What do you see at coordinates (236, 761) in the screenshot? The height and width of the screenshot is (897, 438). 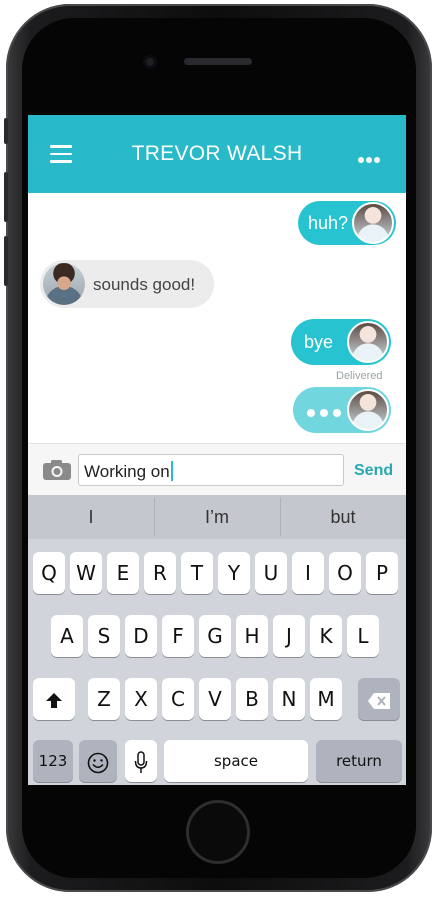 I see `space-key: space` at bounding box center [236, 761].